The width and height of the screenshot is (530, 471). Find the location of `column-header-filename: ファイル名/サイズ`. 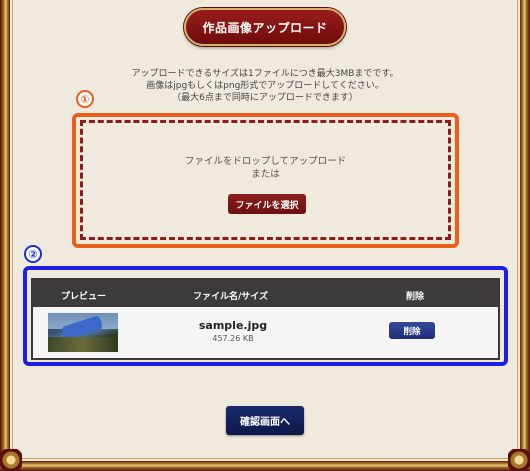

column-header-filename: ファイル名/サイズ is located at coordinates (231, 297).